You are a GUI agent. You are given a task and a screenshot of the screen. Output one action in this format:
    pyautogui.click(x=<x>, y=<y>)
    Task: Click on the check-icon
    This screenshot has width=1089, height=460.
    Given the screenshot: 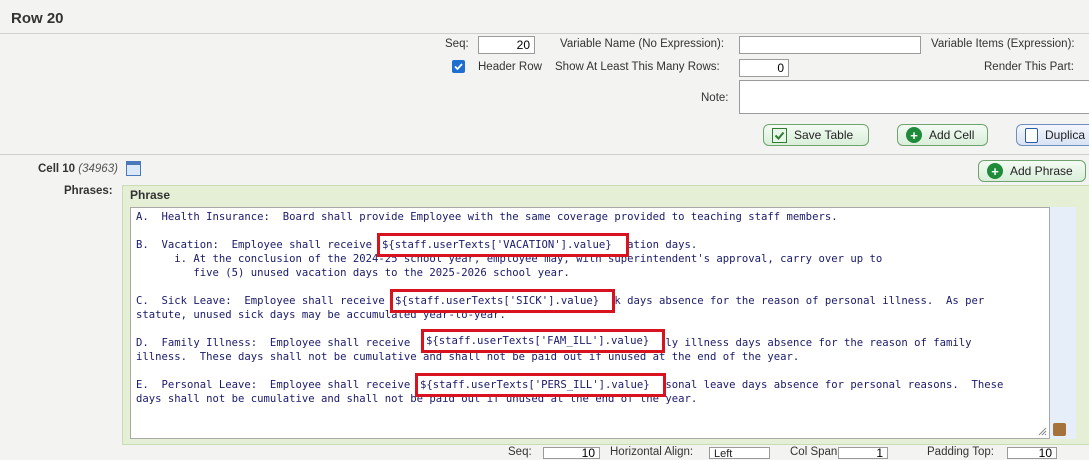 What is the action you would take?
    pyautogui.click(x=779, y=135)
    